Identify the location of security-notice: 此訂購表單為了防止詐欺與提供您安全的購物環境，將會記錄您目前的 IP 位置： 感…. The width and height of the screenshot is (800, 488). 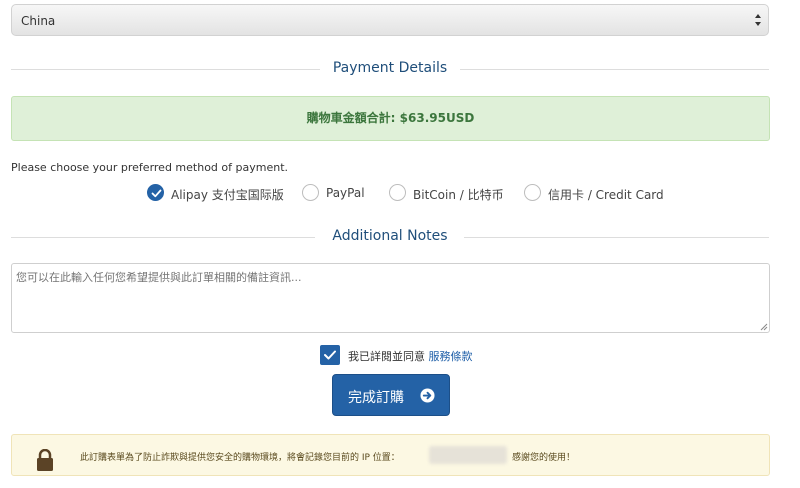
(390, 455).